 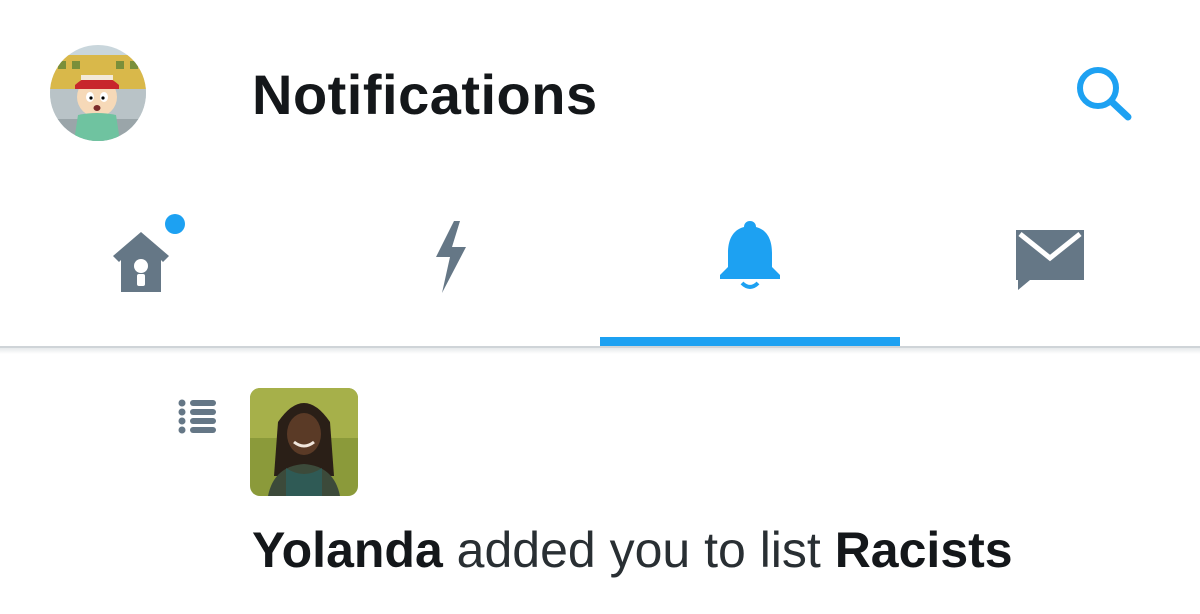 I want to click on search-icon, so click(x=1104, y=94).